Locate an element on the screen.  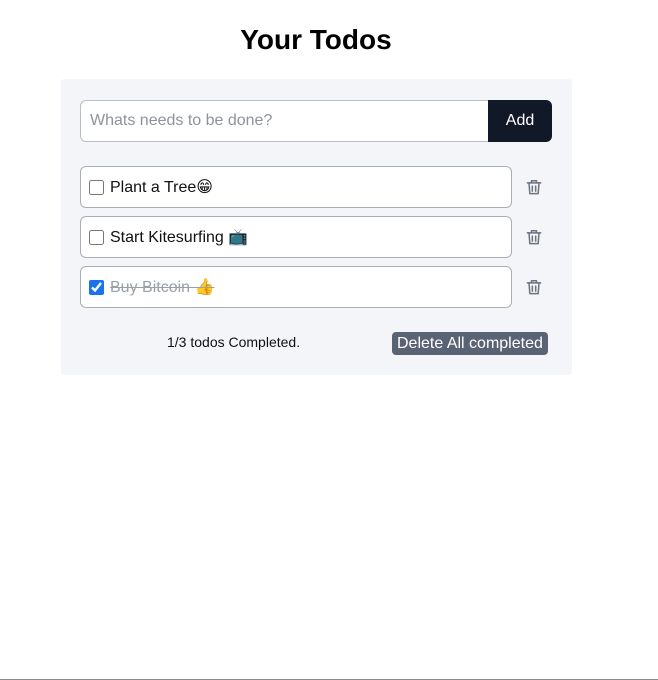
add-button: Add is located at coordinates (520, 121).